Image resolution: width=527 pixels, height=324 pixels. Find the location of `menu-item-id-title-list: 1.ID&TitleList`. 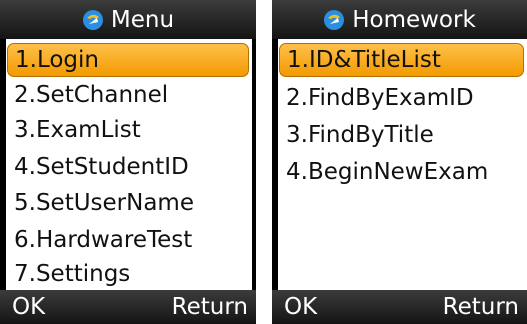

menu-item-id-title-list: 1.ID&TitleList is located at coordinates (401, 60).